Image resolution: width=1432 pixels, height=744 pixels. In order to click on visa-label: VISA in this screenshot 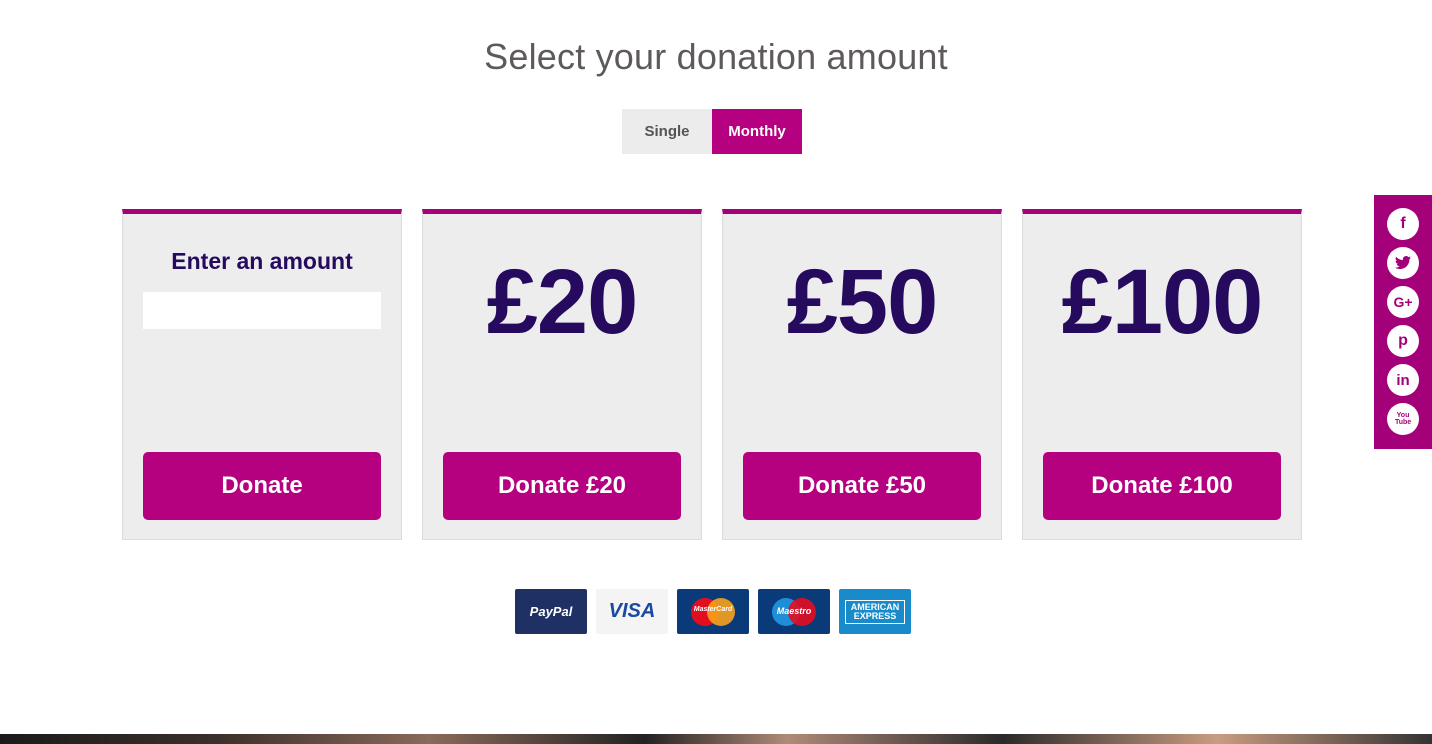, I will do `click(632, 611)`.